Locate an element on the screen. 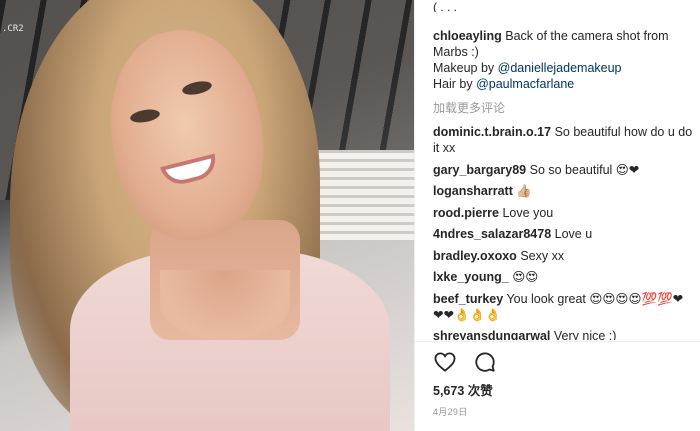 The width and height of the screenshot is (700, 431). comment-username-link: gary_bargary89 is located at coordinates (479, 170).